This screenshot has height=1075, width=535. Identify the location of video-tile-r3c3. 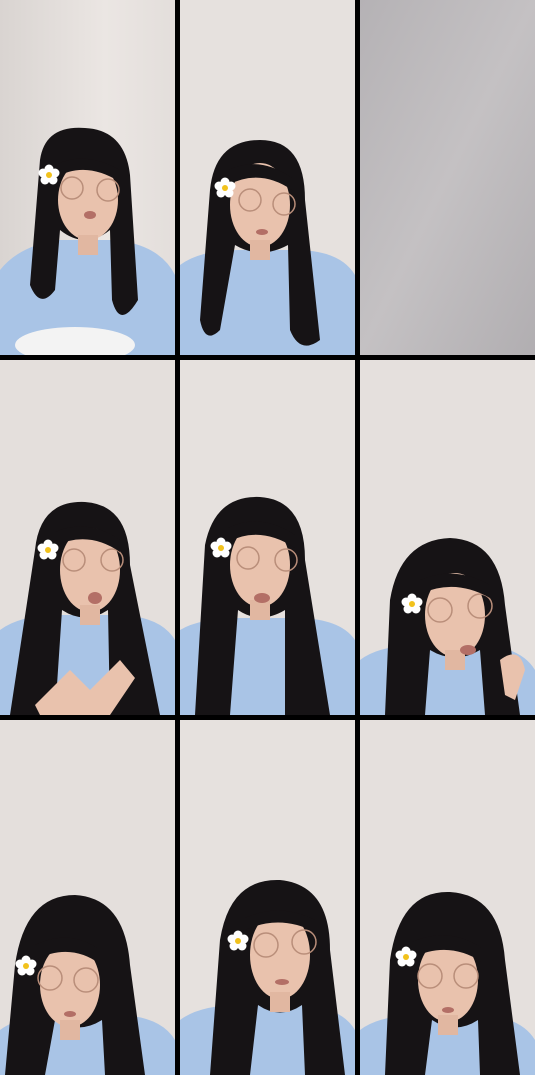
(447, 897).